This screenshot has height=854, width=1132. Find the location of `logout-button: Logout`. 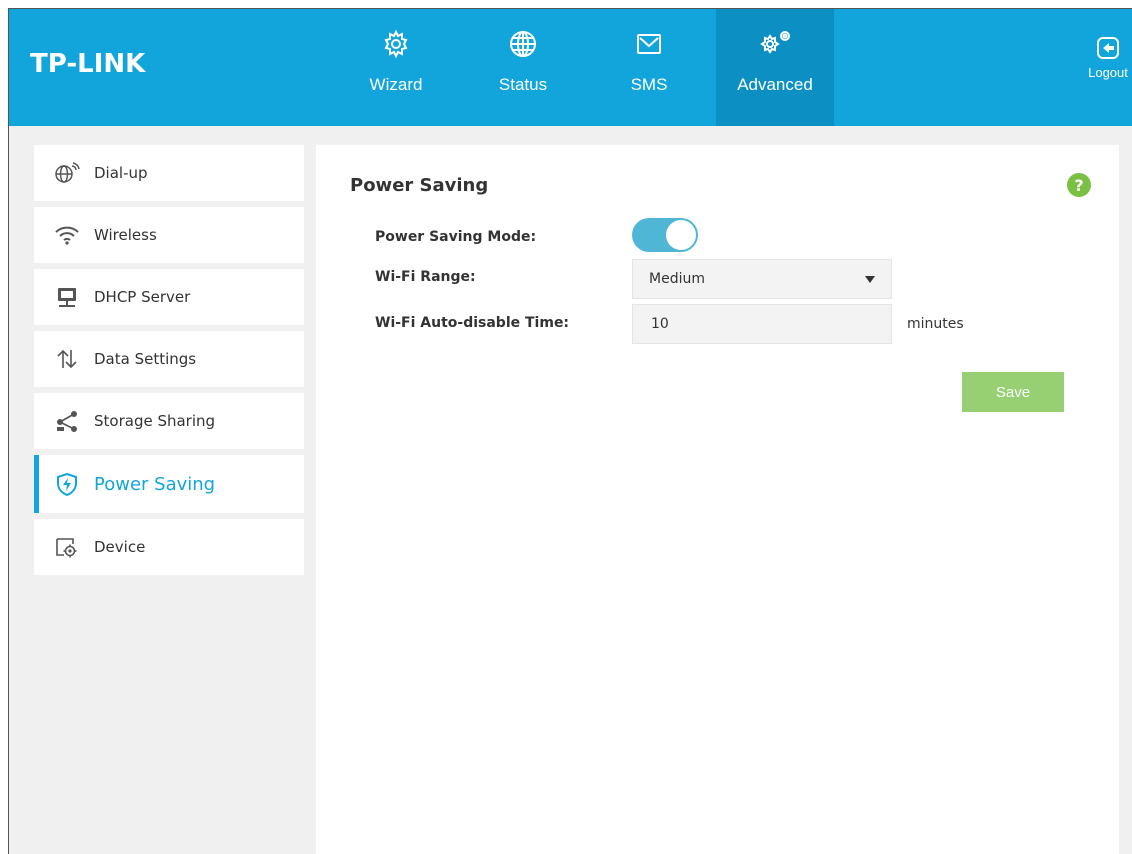

logout-button: Logout is located at coordinates (1108, 67).